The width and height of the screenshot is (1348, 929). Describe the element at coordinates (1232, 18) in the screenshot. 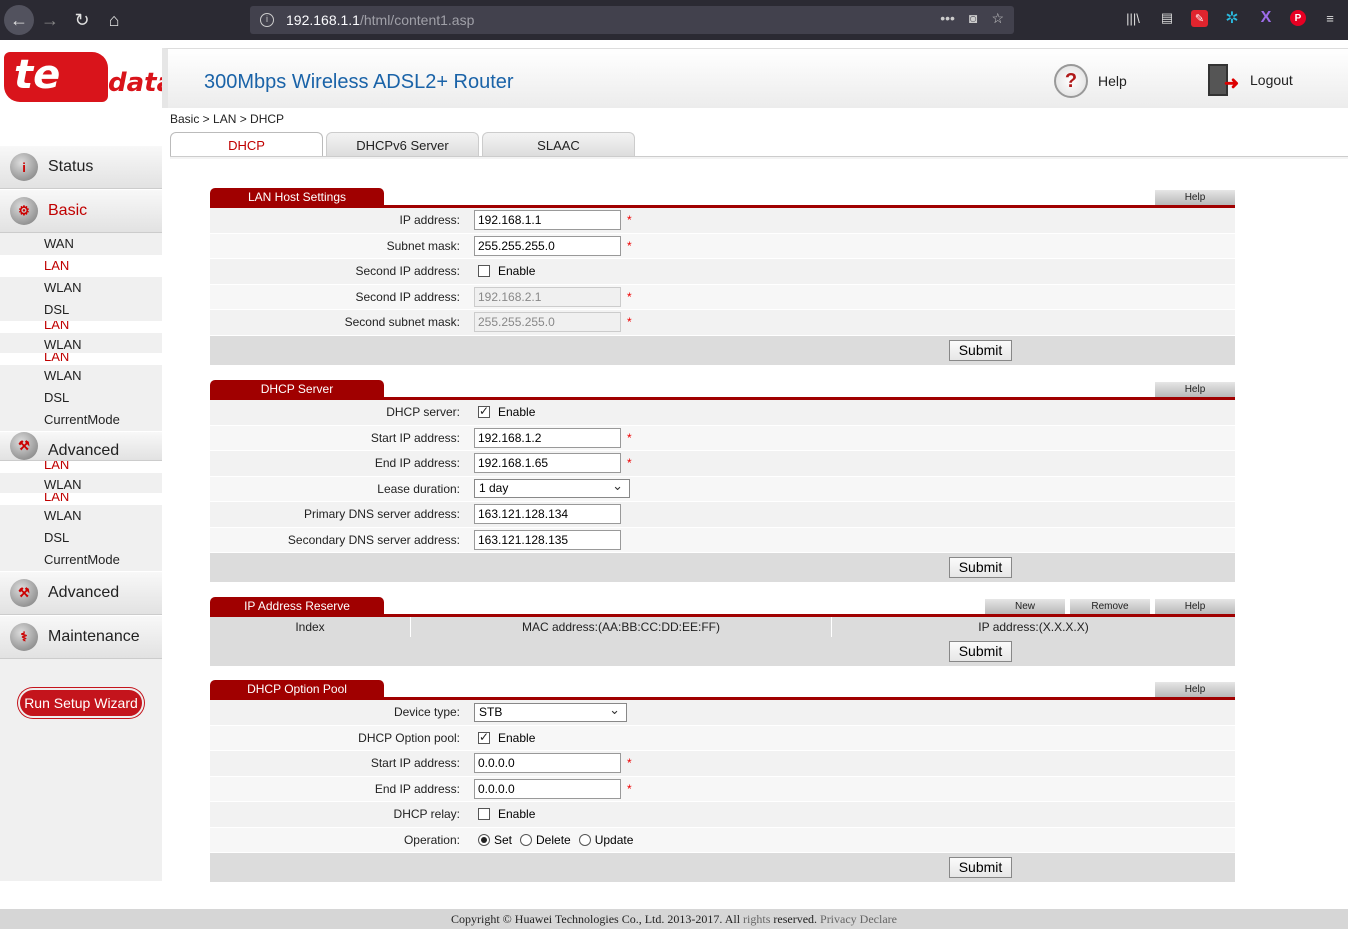

I see `extension-gear-icon: ✲` at that location.